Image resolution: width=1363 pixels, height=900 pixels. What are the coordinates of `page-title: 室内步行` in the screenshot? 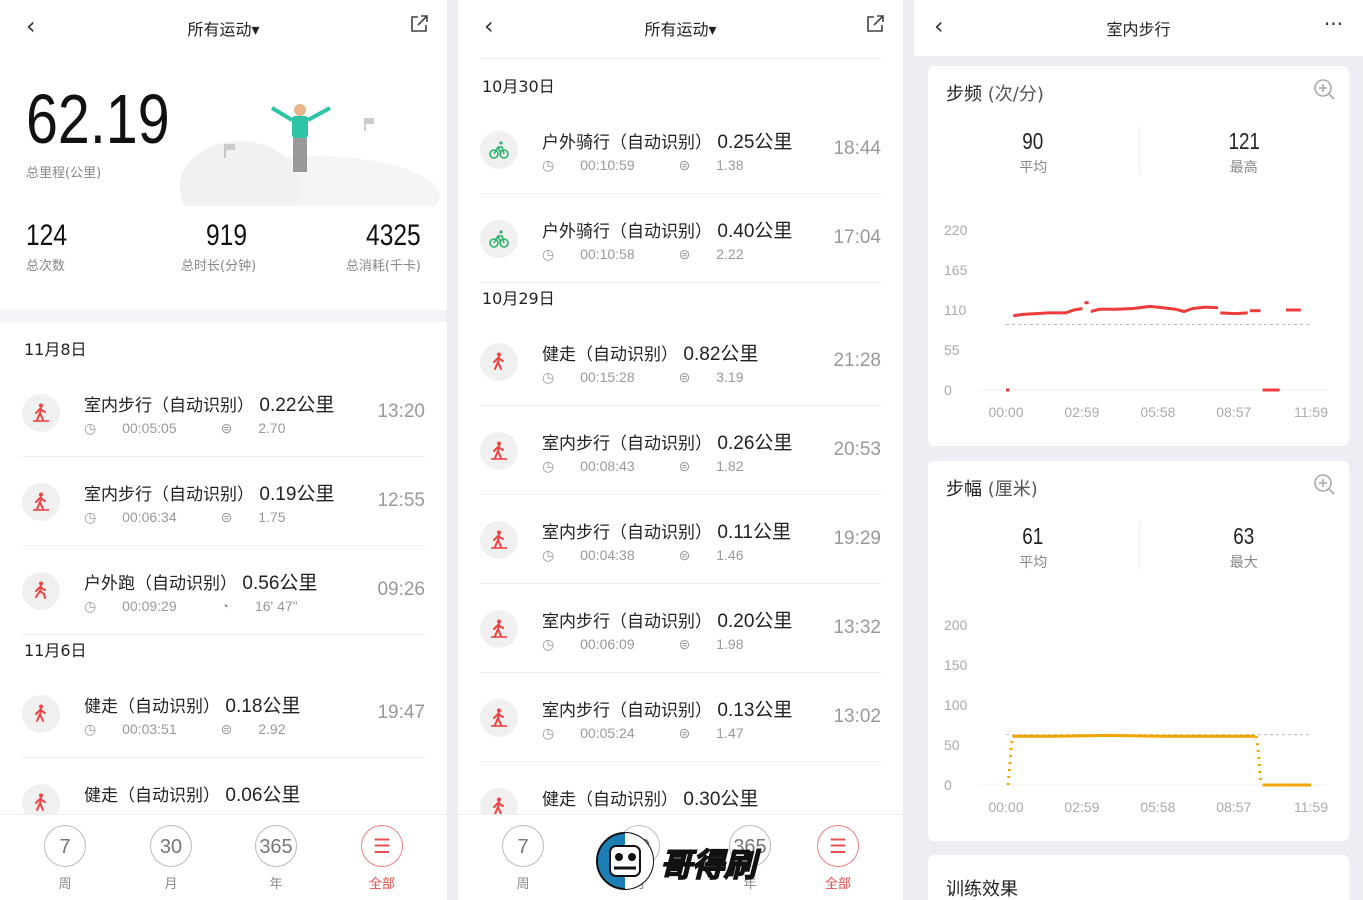 It's located at (1138, 29).